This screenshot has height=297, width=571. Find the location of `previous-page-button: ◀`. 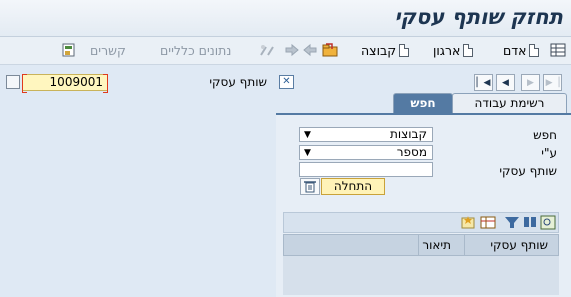

previous-page-button: ◀ is located at coordinates (505, 82).